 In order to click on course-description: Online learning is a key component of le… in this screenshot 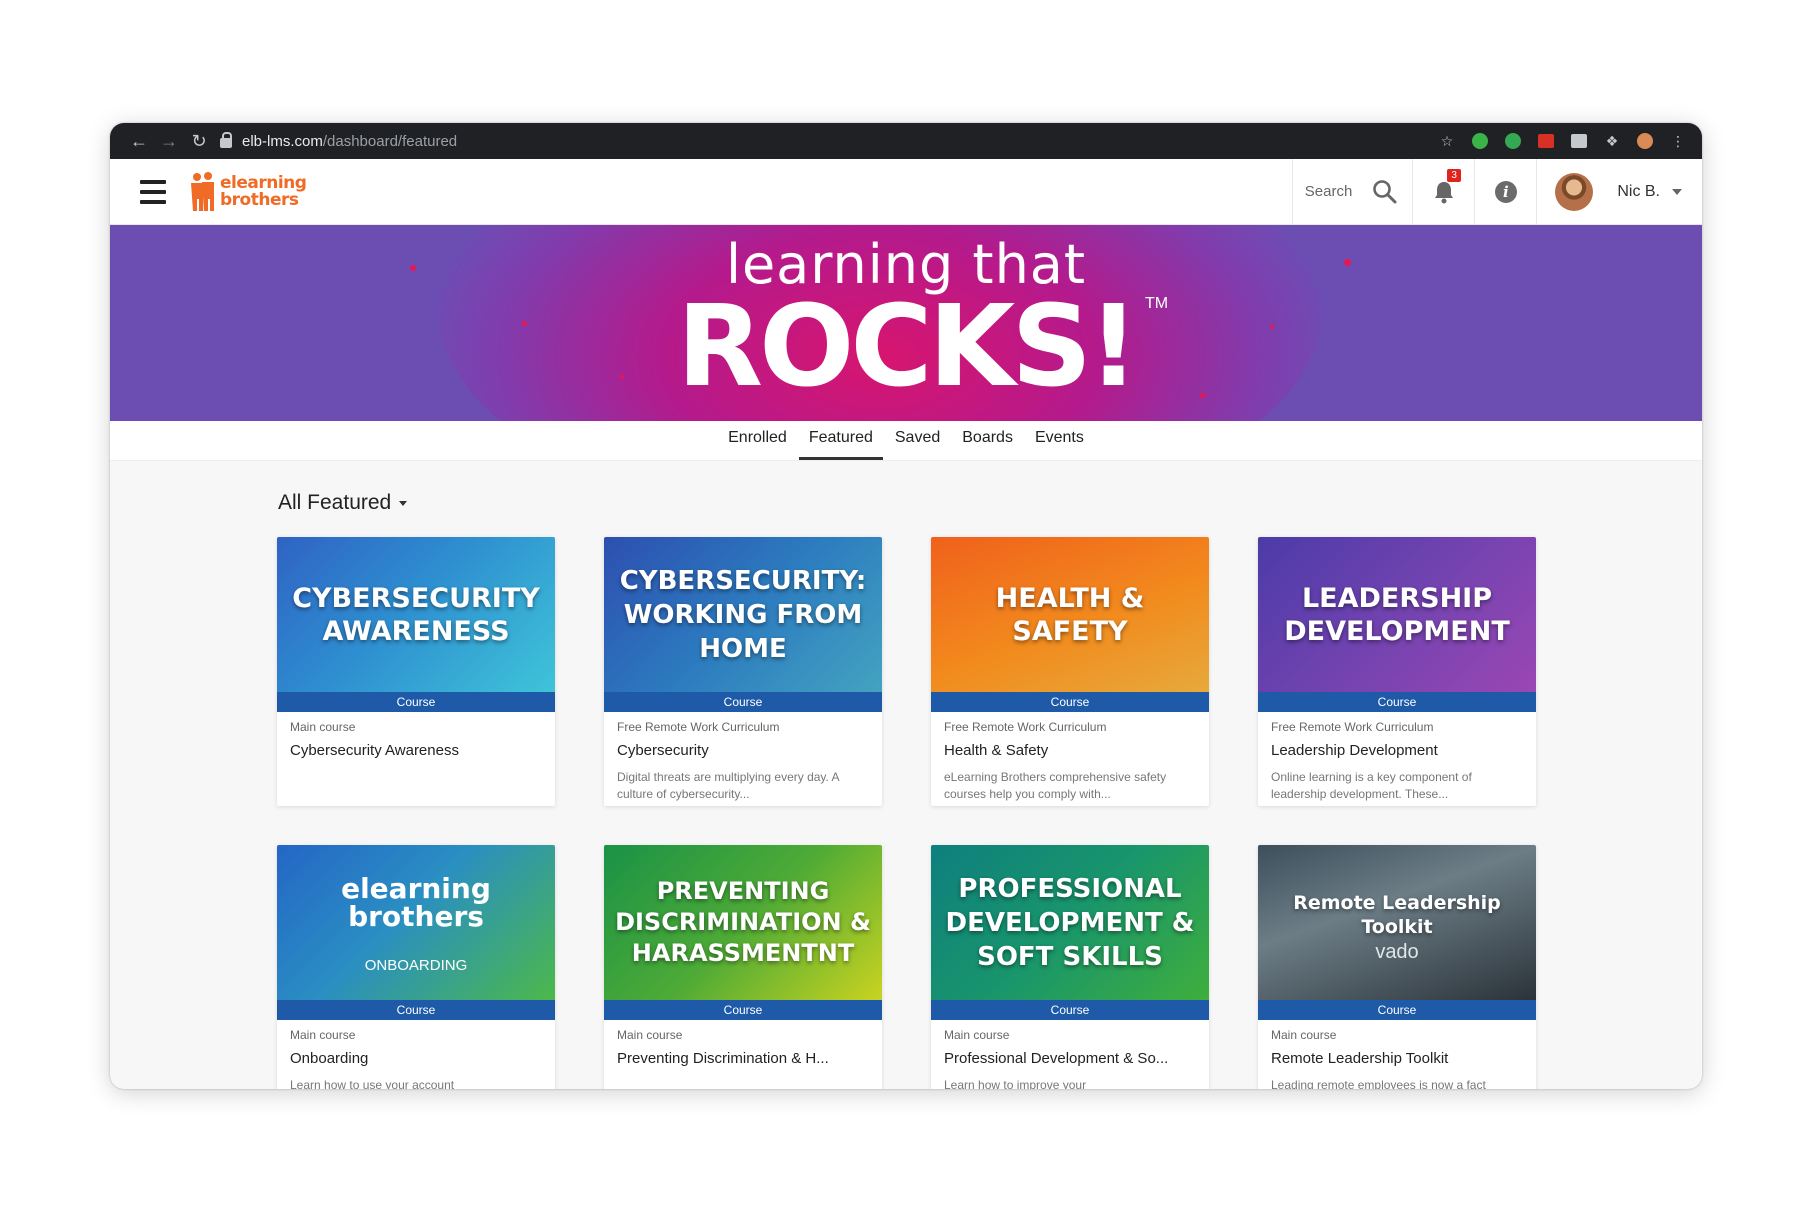, I will do `click(1371, 785)`.